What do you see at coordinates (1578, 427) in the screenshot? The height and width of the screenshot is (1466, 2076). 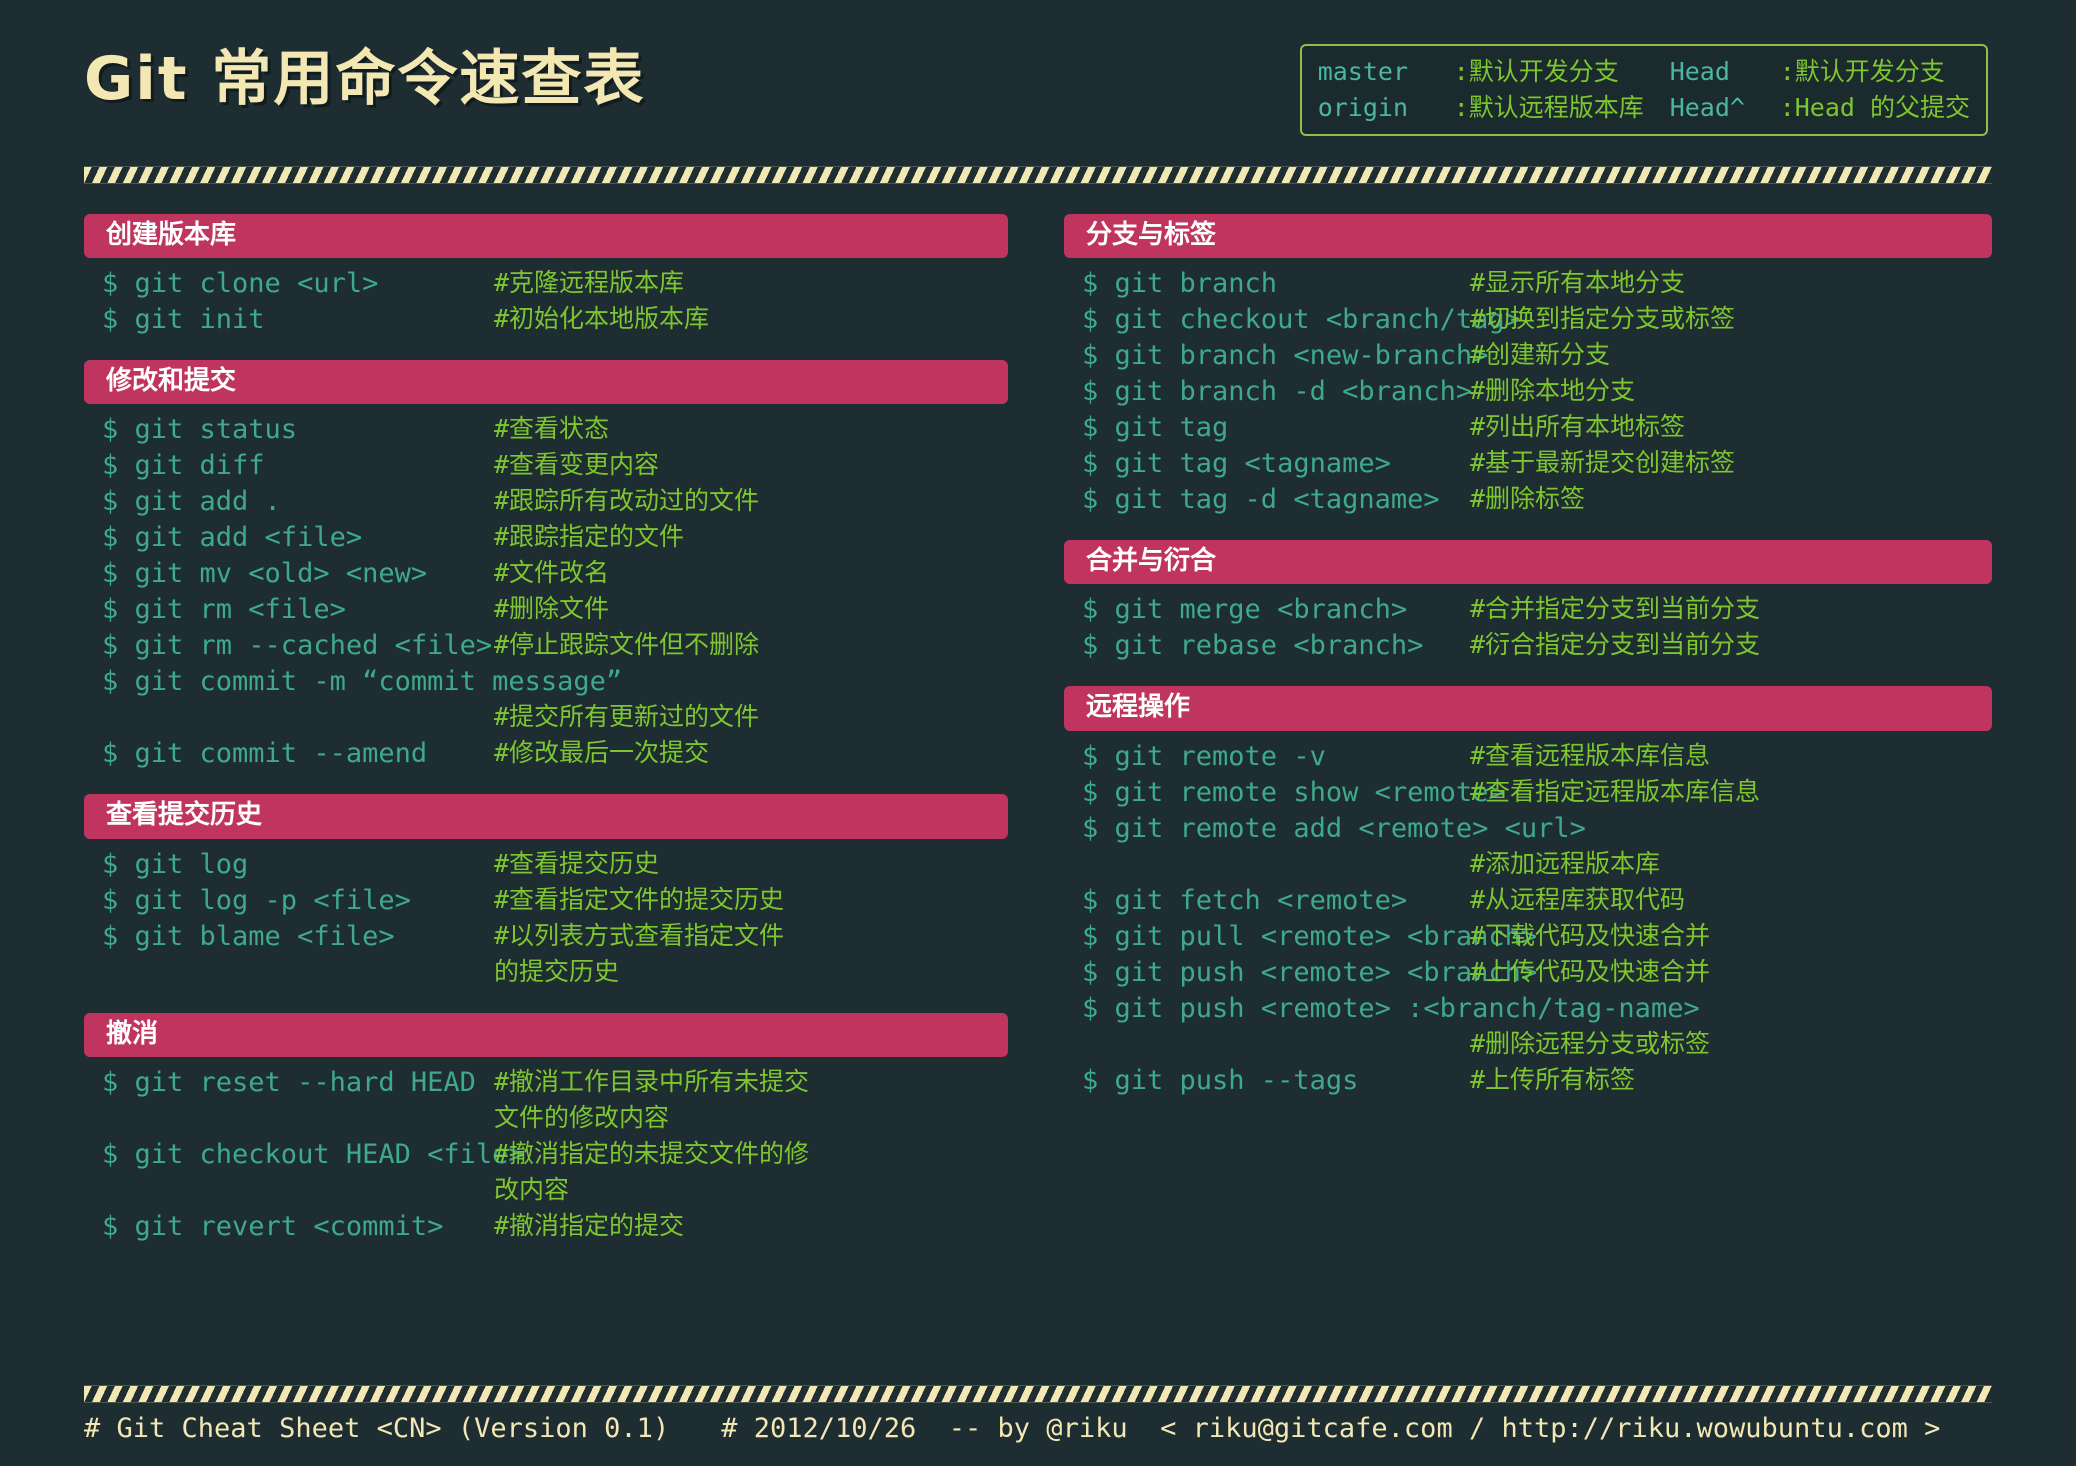 I see `command-comment: #列出所有本地标签` at bounding box center [1578, 427].